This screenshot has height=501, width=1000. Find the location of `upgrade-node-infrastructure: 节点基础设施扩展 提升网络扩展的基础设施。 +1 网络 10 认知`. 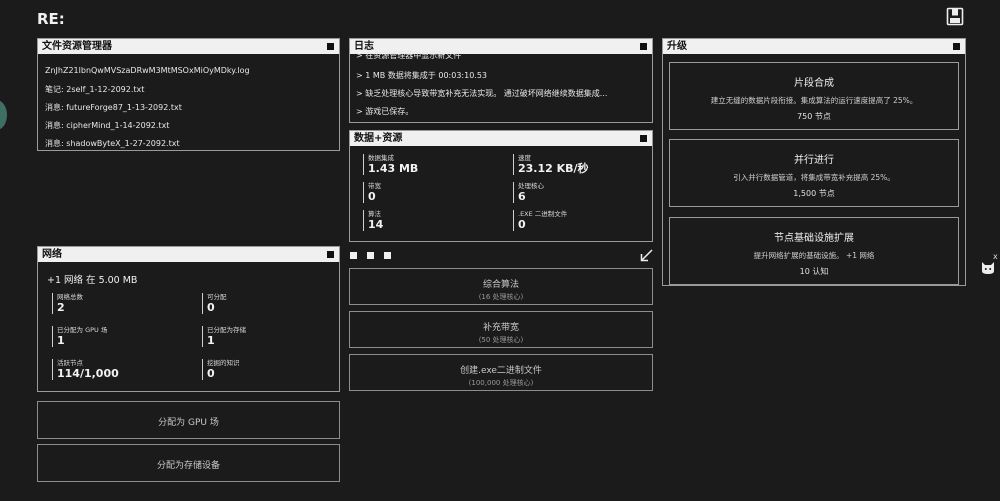

upgrade-node-infrastructure: 节点基础设施扩展 提升网络扩展的基础设施。 +1 网络 10 认知 is located at coordinates (814, 251).